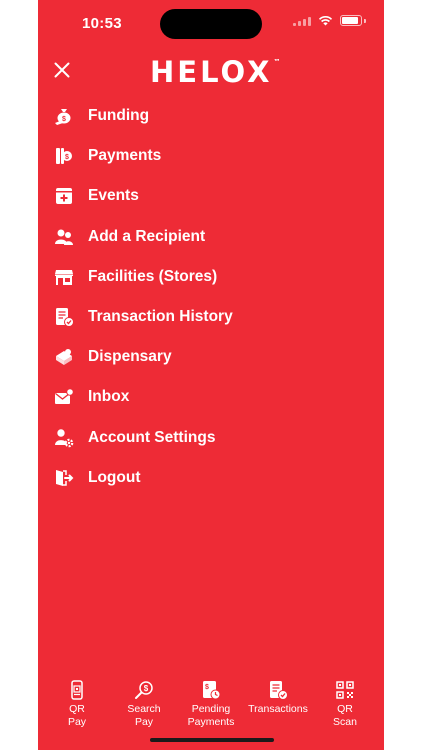  What do you see at coordinates (345, 690) in the screenshot?
I see `qr-scan-icon` at bounding box center [345, 690].